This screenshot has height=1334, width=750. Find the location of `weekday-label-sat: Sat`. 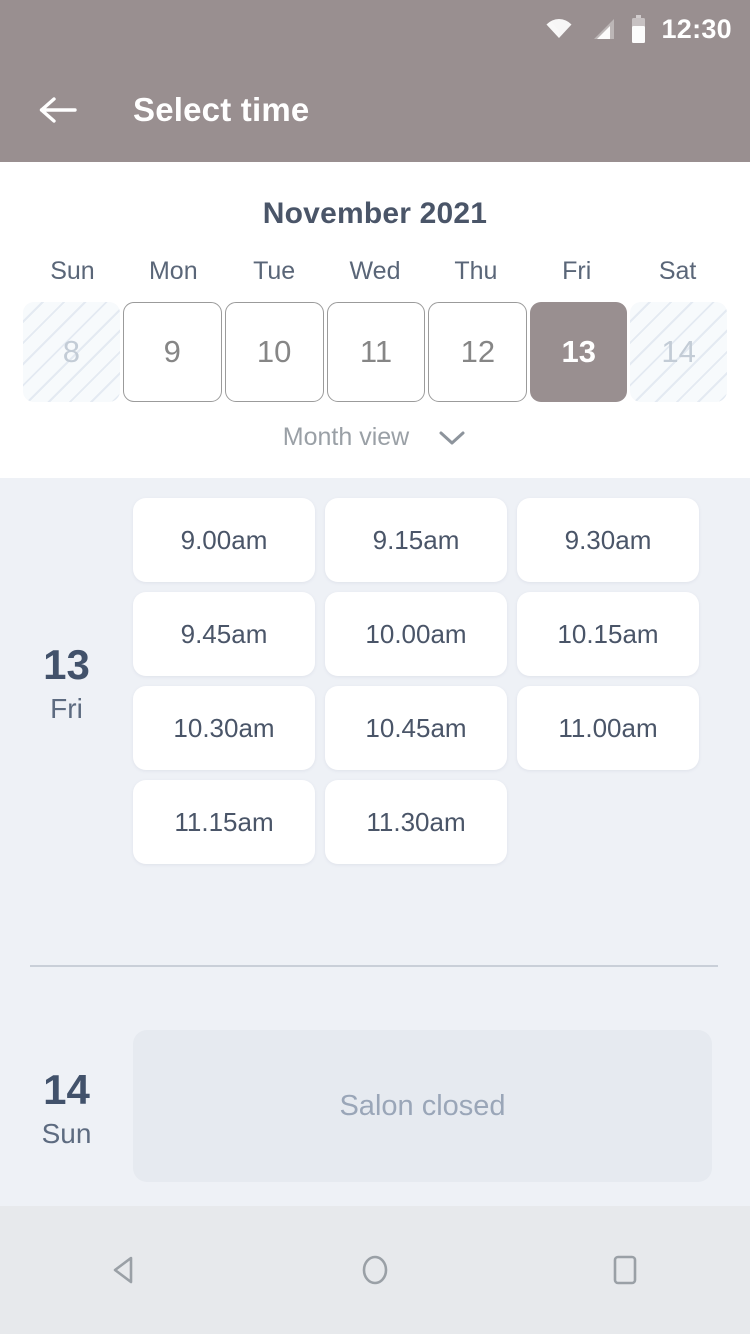

weekday-label-sat: Sat is located at coordinates (677, 271).